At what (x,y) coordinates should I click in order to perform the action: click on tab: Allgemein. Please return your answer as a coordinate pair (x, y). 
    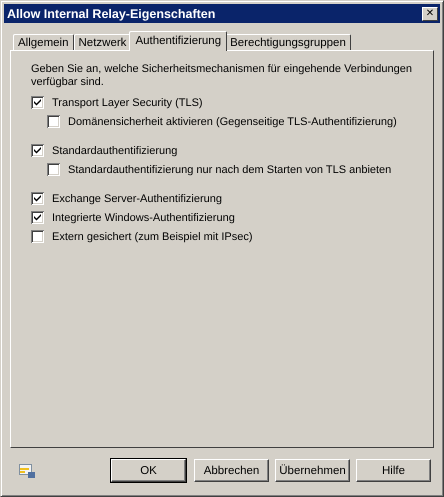
    Looking at the image, I should click on (43, 42).